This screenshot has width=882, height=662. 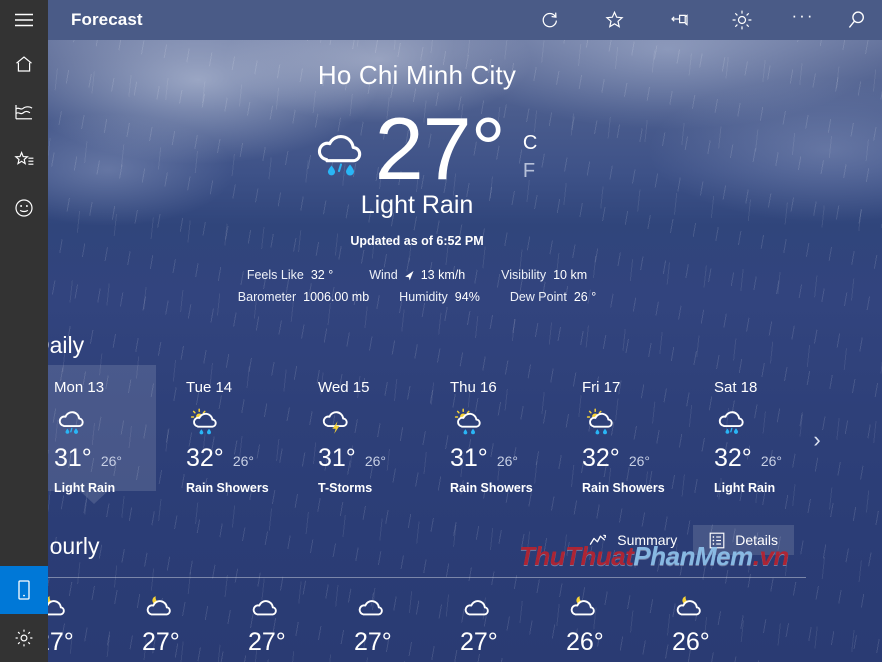 I want to click on sidebar-item-send-to-device, so click(x=24, y=590).